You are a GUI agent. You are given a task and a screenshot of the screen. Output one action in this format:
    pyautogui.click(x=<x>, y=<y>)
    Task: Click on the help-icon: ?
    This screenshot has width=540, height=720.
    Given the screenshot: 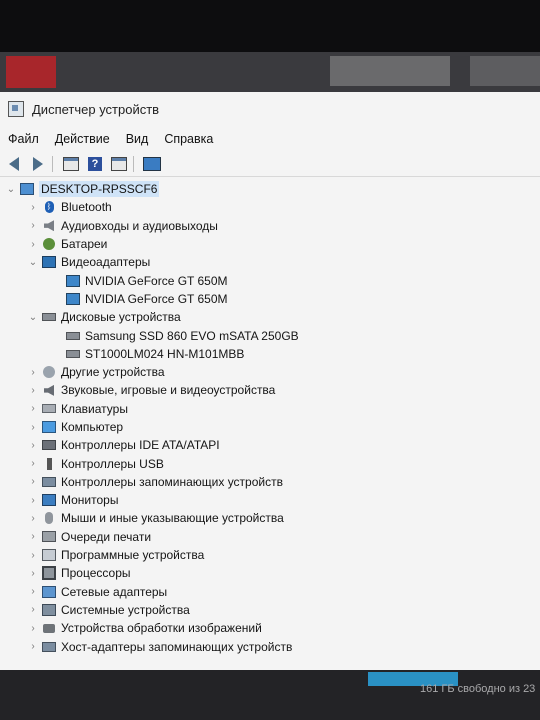 What is the action you would take?
    pyautogui.click(x=95, y=164)
    